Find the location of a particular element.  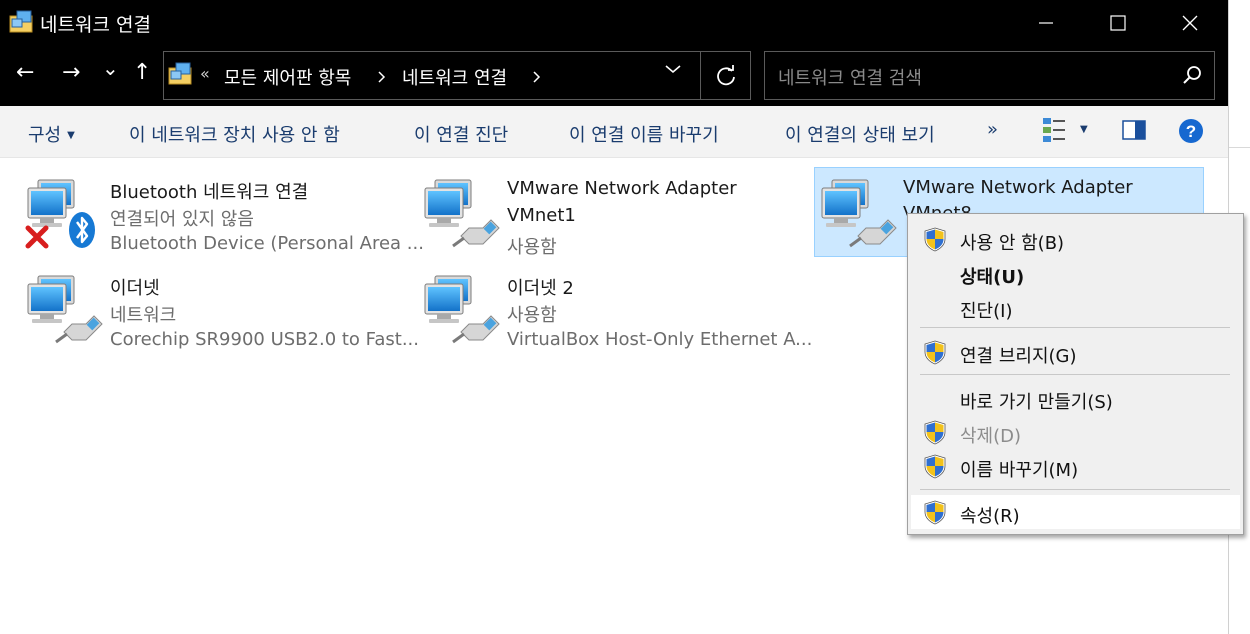

connection-status: 연결되어 있지 않음 is located at coordinates (182, 219).